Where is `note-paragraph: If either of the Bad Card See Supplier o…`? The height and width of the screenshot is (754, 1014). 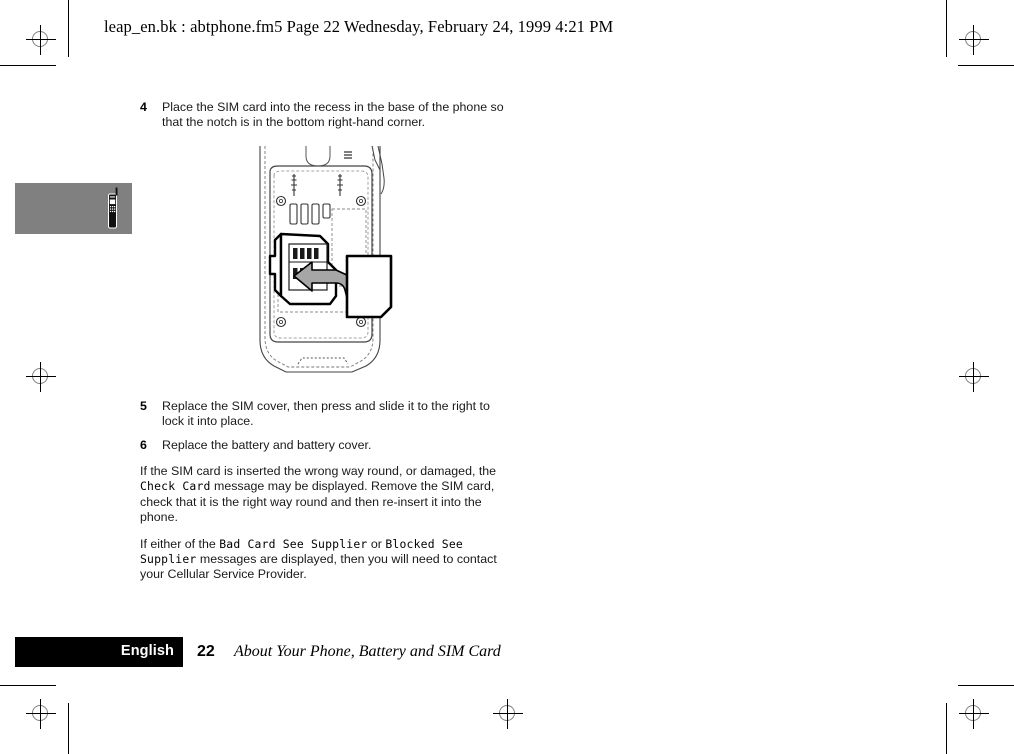 note-paragraph: If either of the Bad Card See Supplier o… is located at coordinates (326, 560).